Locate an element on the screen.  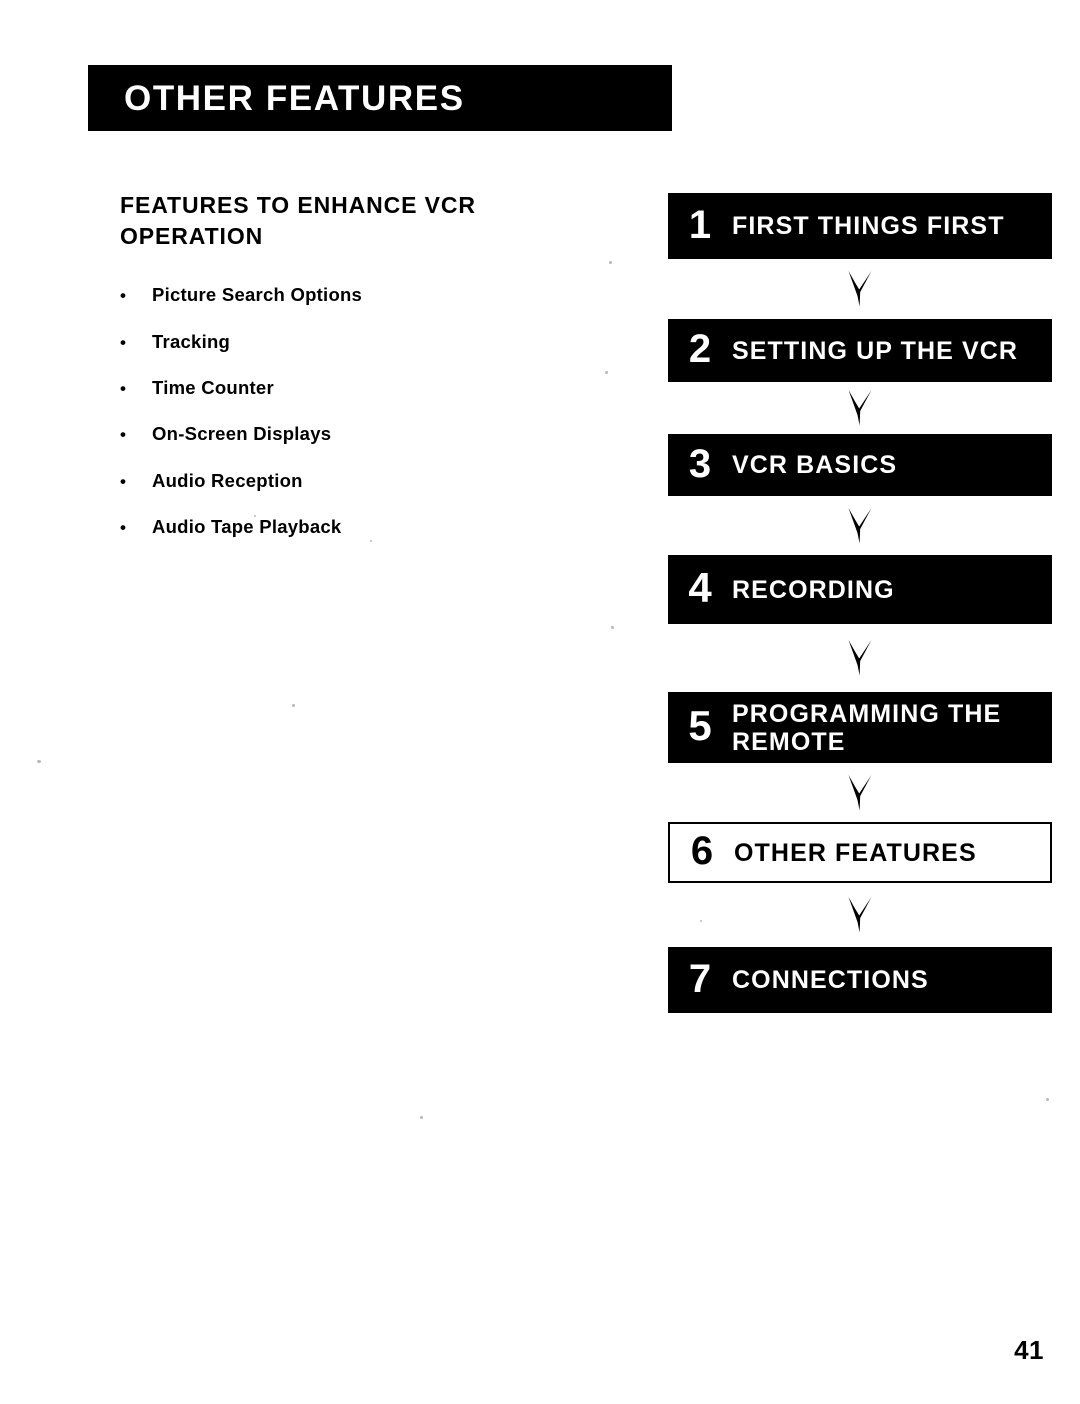
flow-step-programming-the-remote: 5 PROGRAMMING THE REMOTE is located at coordinates (860, 727).